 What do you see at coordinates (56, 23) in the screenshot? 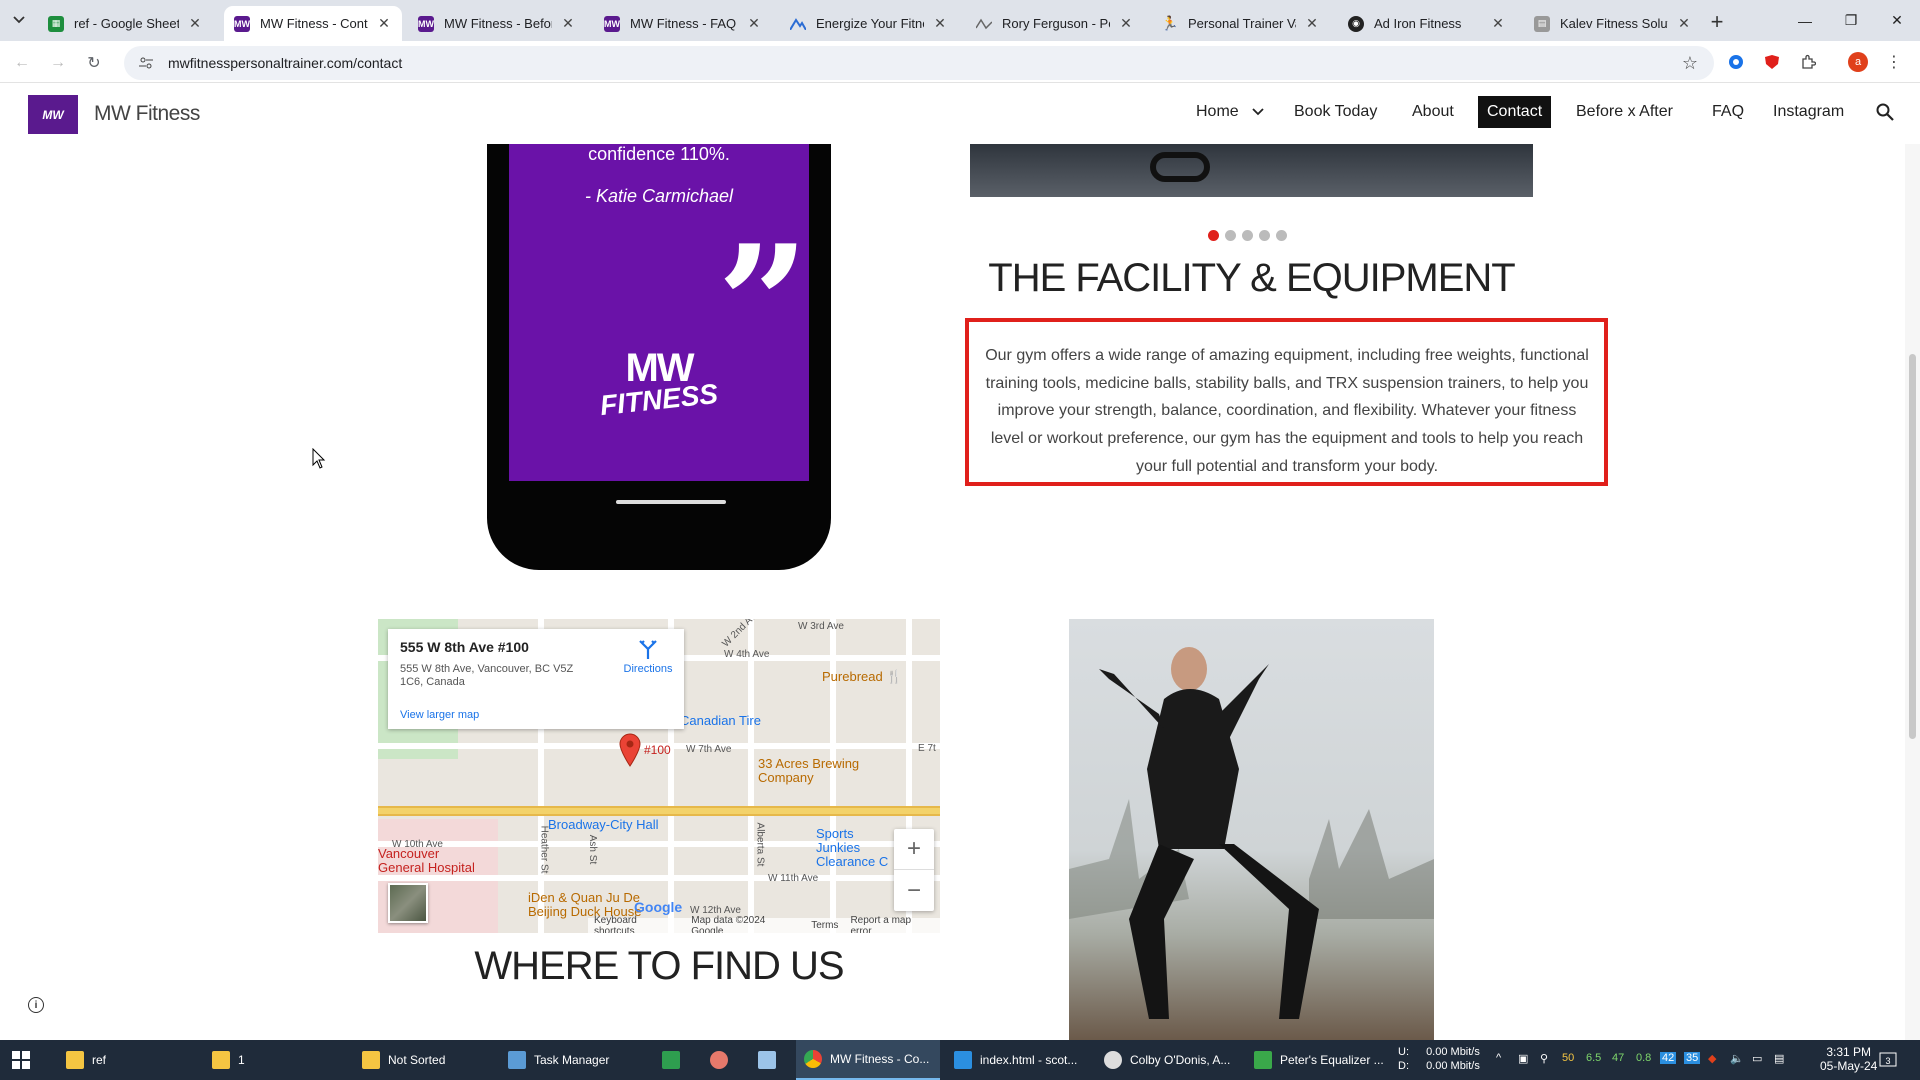
I see `sheets-icon: ▦` at bounding box center [56, 23].